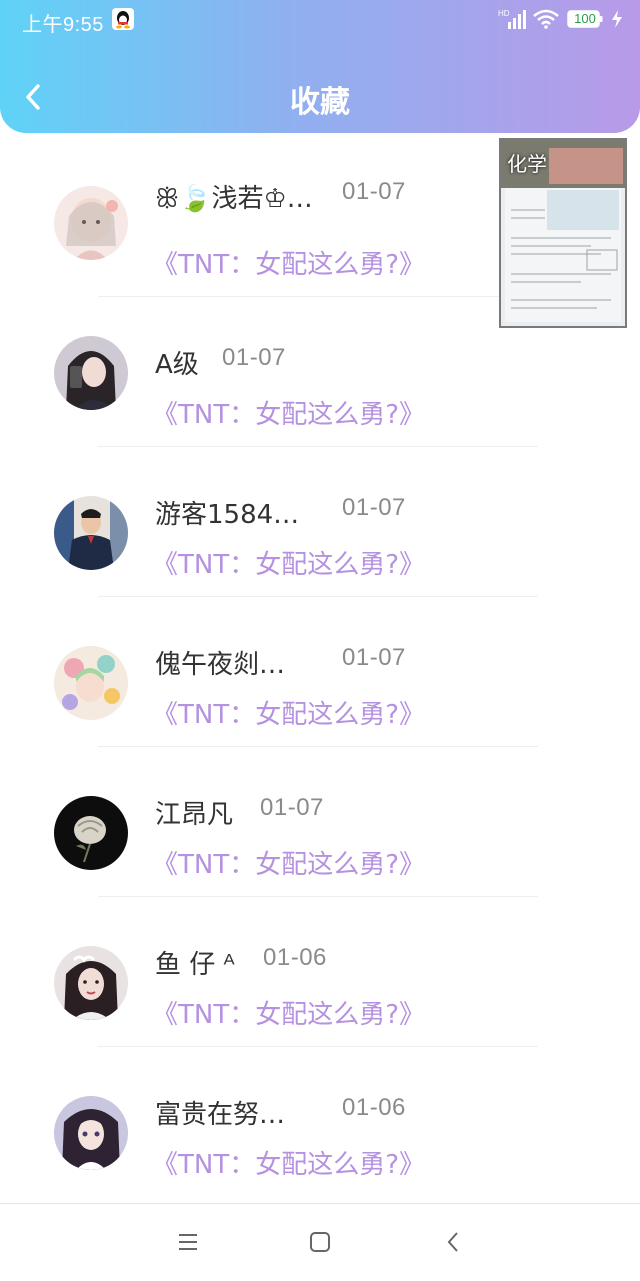 This screenshot has width=640, height=1281. I want to click on battery-icon: 100, so click(585, 19).